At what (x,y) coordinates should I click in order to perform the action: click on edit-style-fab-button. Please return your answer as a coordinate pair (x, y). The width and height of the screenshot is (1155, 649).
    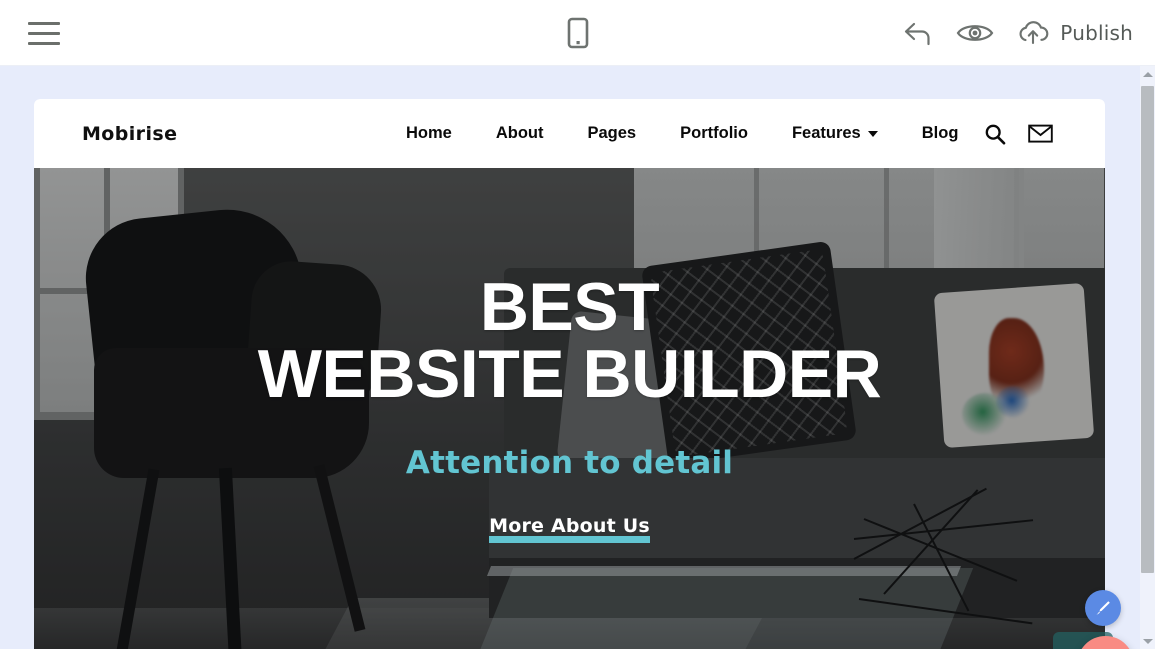
    Looking at the image, I should click on (1103, 608).